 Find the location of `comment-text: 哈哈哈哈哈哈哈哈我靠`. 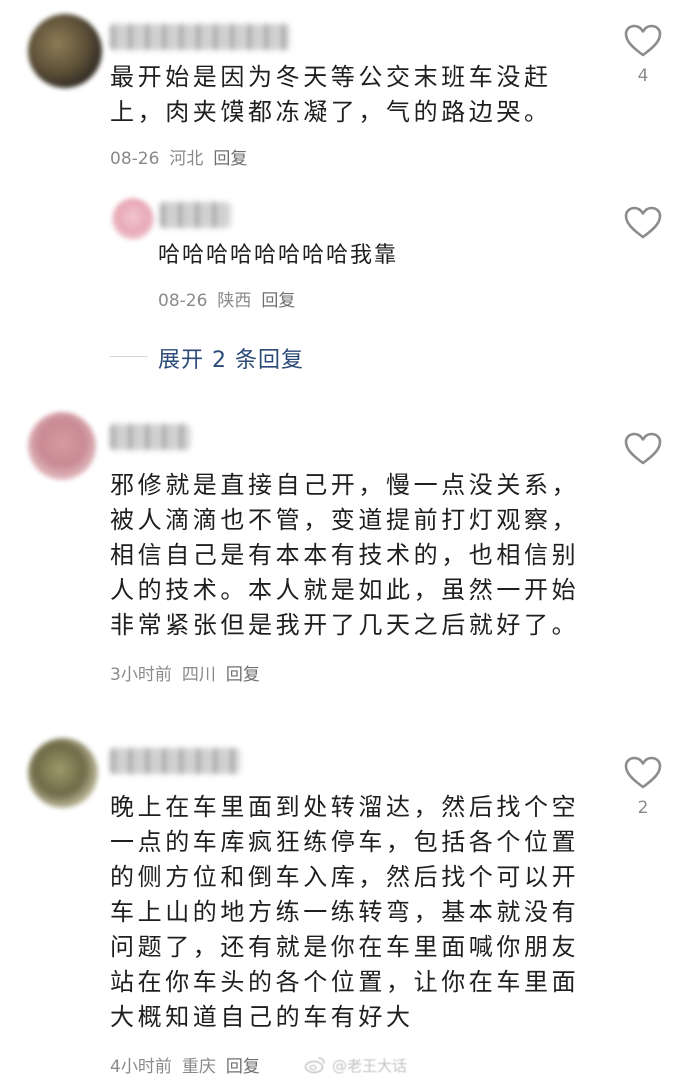

comment-text: 哈哈哈哈哈哈哈哈我靠 is located at coordinates (278, 255).